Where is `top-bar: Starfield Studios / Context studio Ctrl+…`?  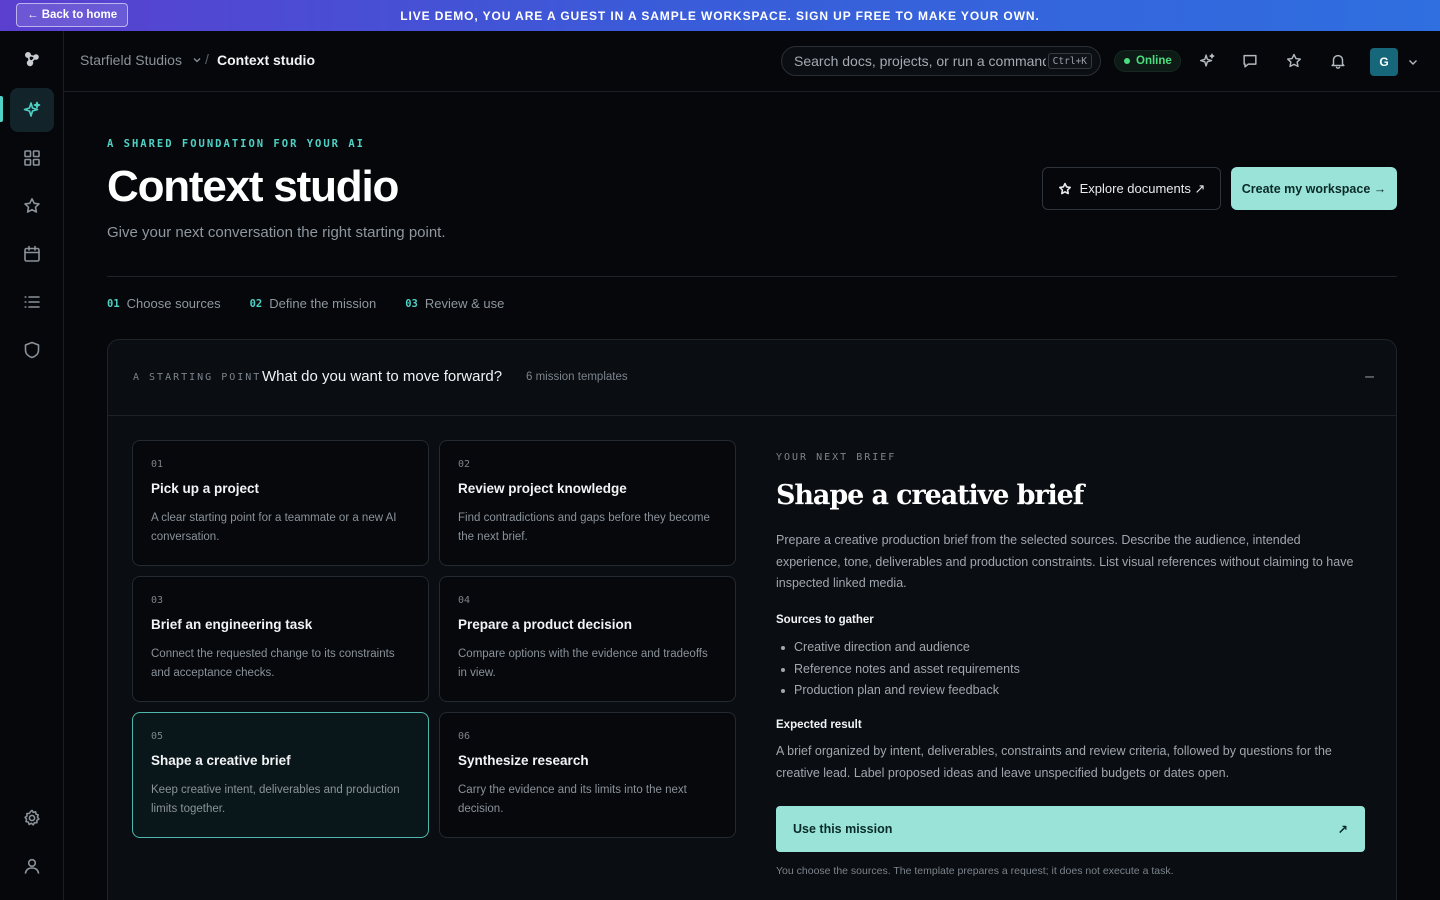 top-bar: Starfield Studios / Context studio Ctrl+… is located at coordinates (752, 61).